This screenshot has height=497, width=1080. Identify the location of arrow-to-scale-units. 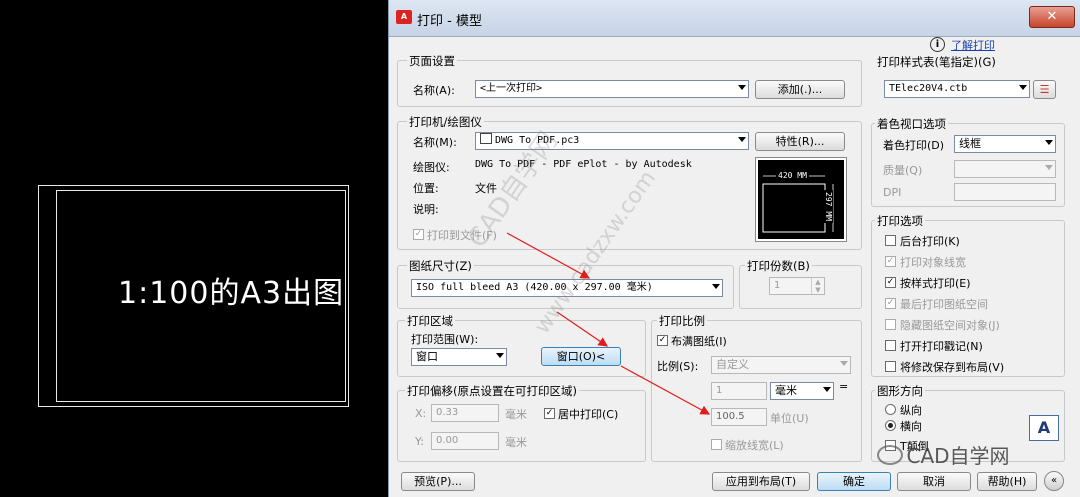
(665, 390).